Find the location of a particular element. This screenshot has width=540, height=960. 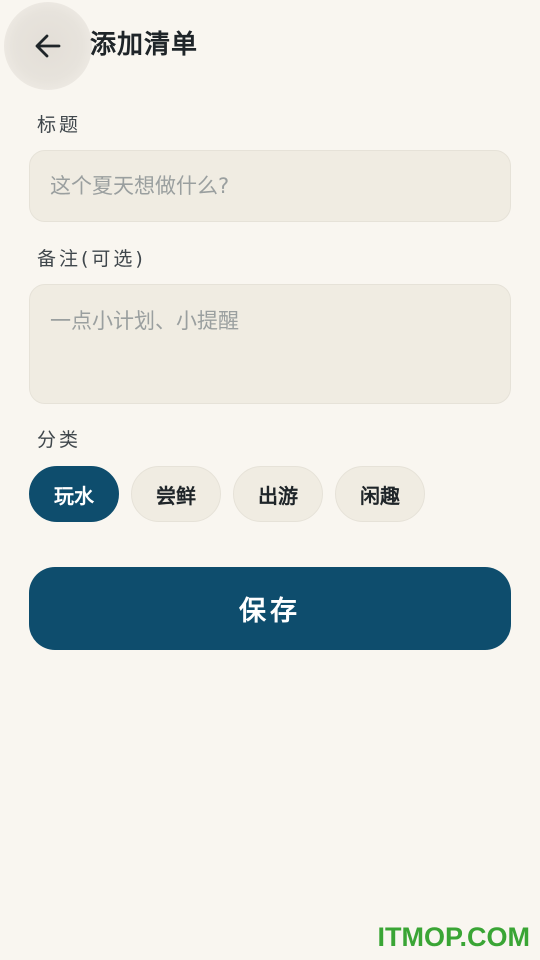

note-label: 备注(可选) is located at coordinates (91, 259).